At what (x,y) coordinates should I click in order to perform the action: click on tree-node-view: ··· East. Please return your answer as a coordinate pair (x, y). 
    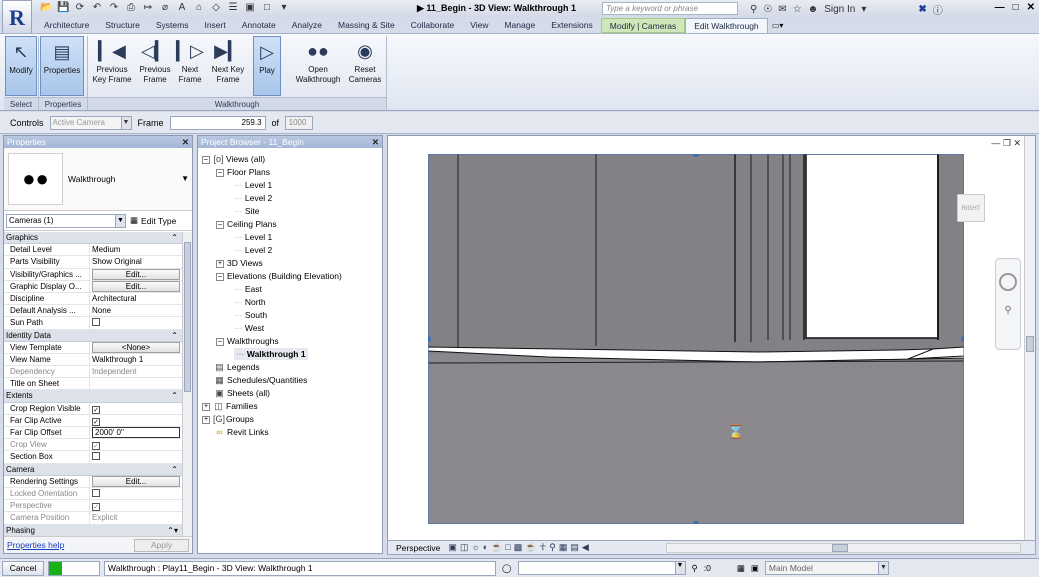
    Looking at the image, I should click on (248, 289).